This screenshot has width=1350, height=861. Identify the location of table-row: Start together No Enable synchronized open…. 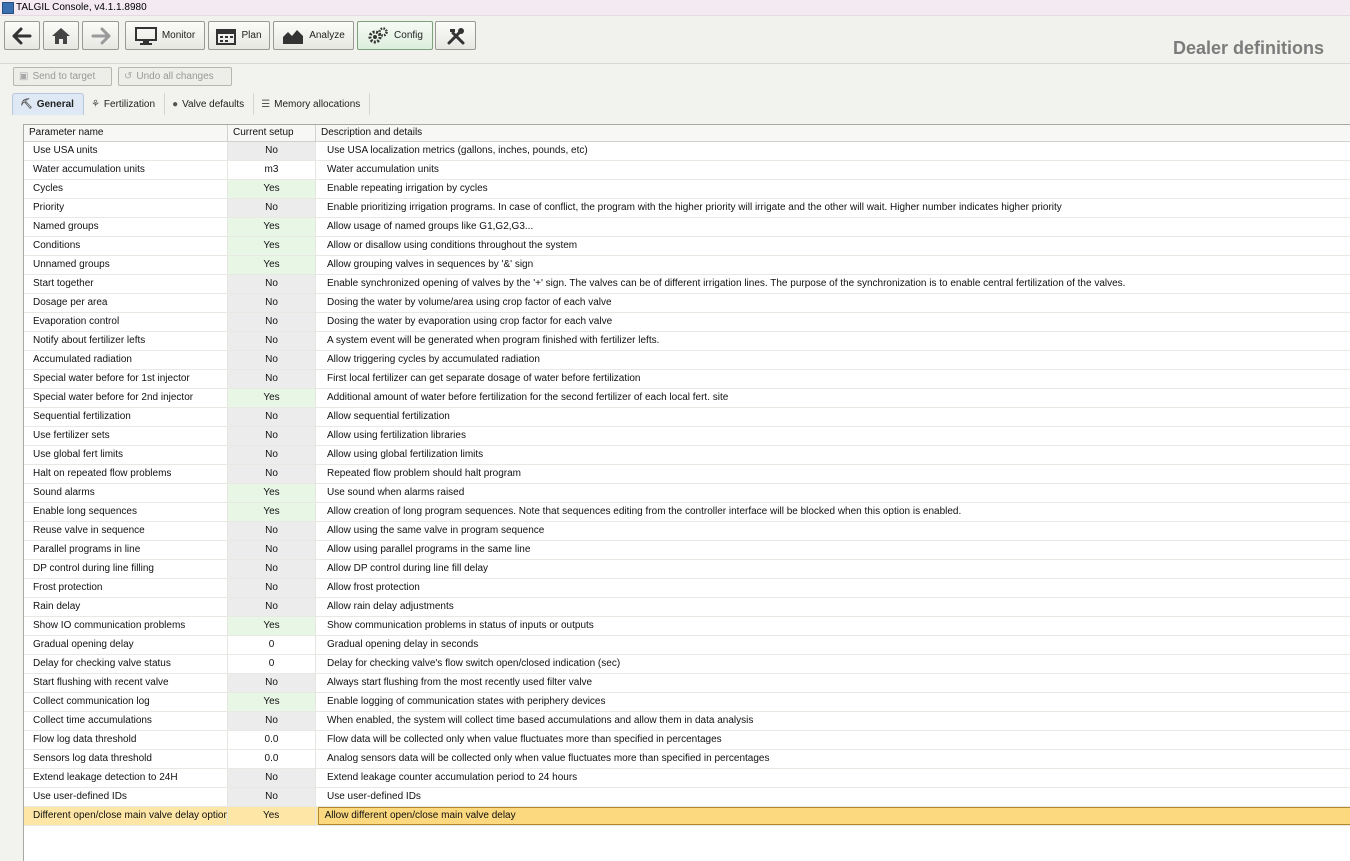
(687, 284).